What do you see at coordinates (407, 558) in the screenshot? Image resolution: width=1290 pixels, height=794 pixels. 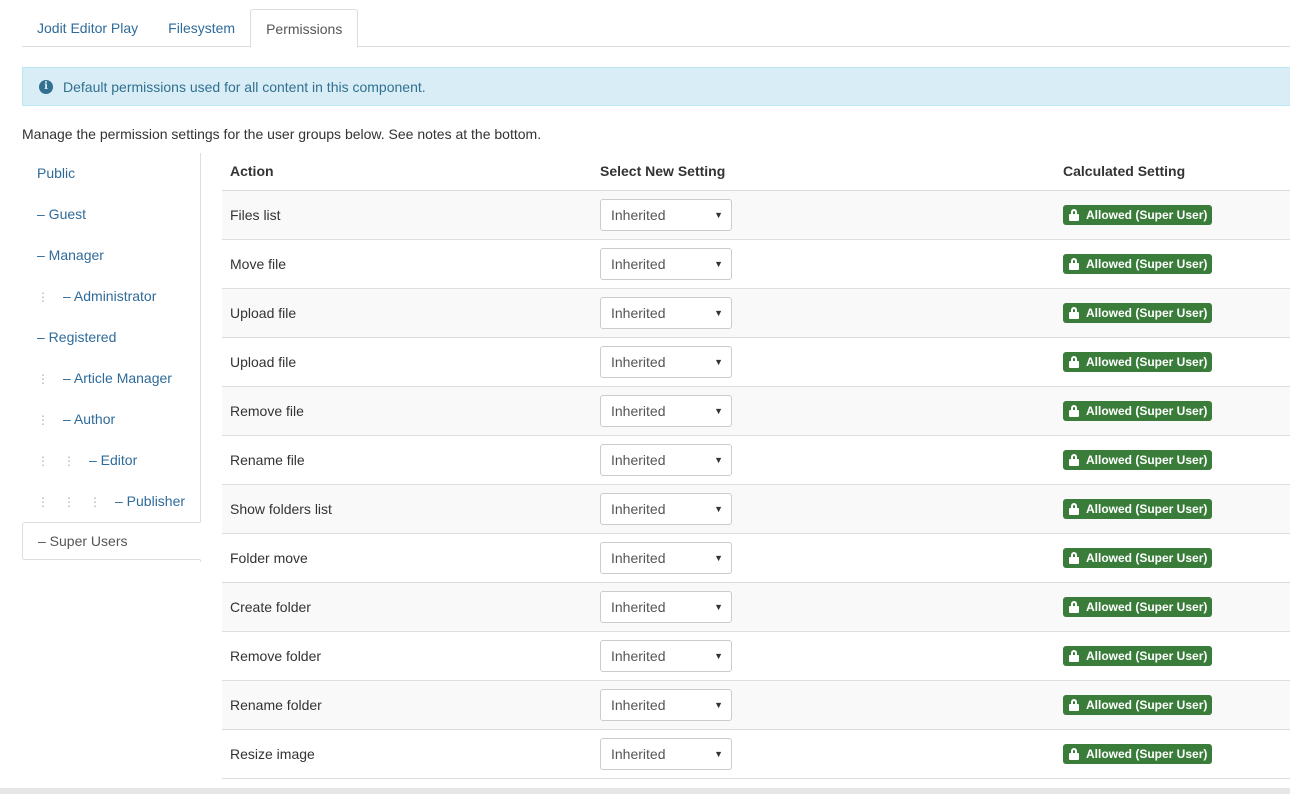 I see `action-cell: Folder move` at bounding box center [407, 558].